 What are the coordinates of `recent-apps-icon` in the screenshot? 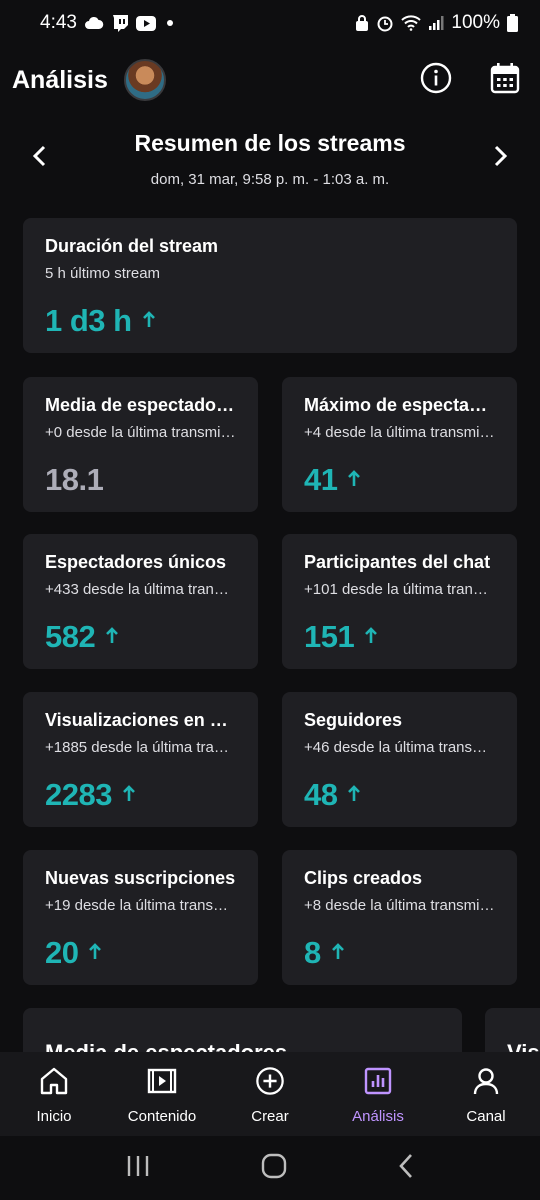 It's located at (138, 1168).